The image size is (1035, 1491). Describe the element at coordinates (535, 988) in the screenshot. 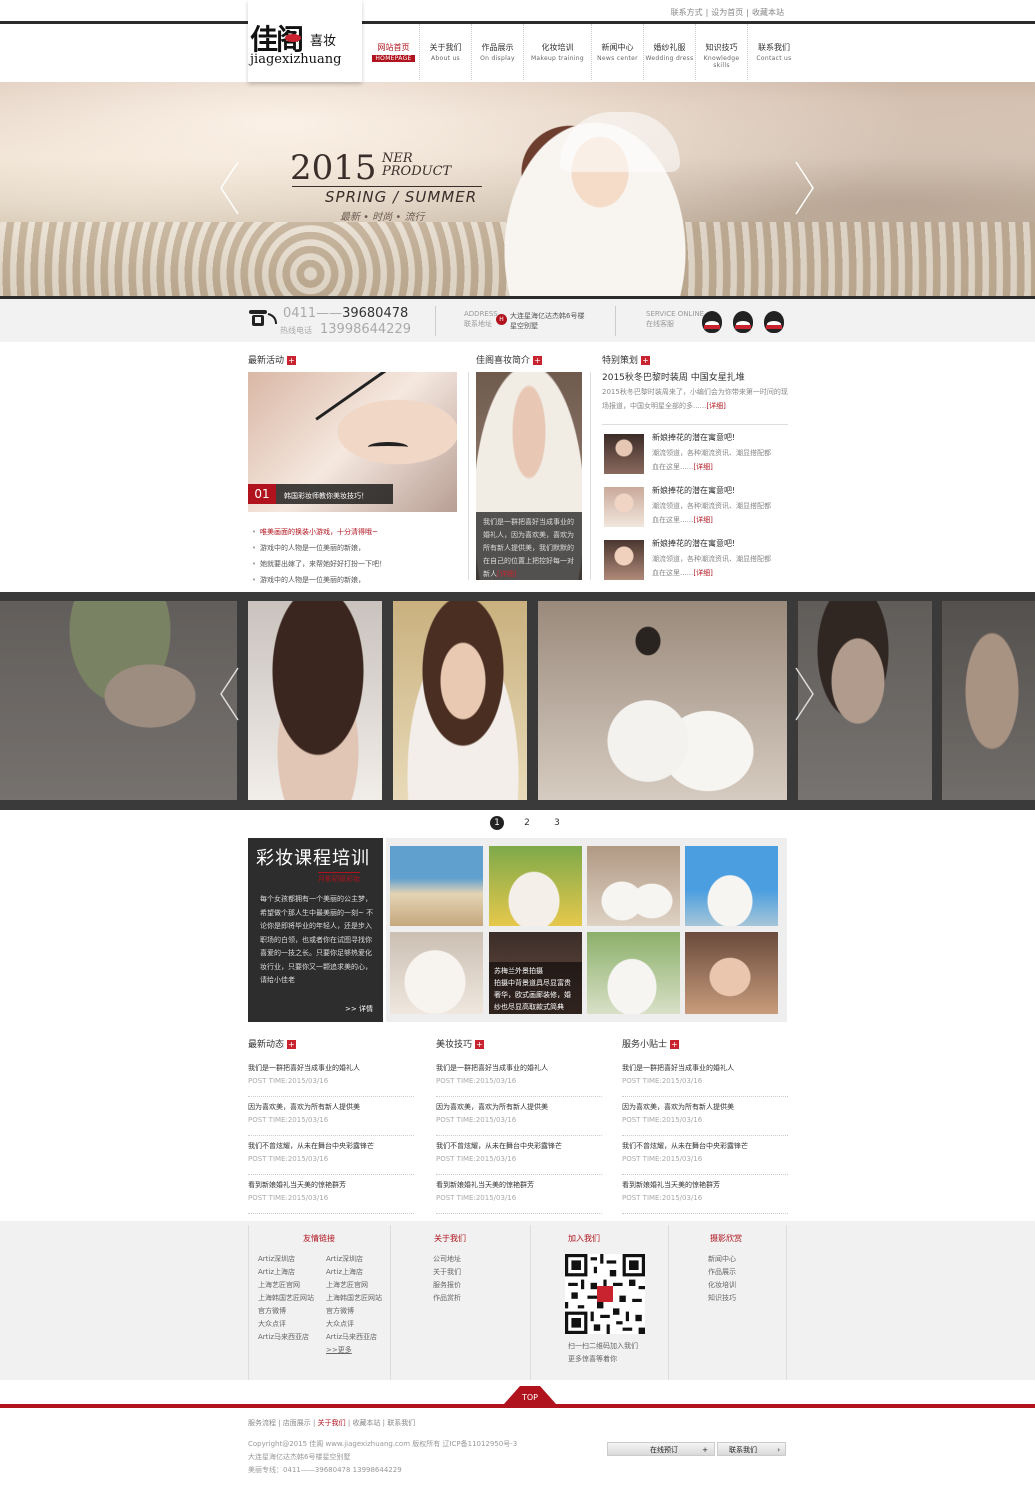

I see `grid-caption: 苏梅兰外景拍摄 拍摄中背景道具尽显富贵奢华，欧式画廊装修，婚纱也尽显高取款式简典` at that location.